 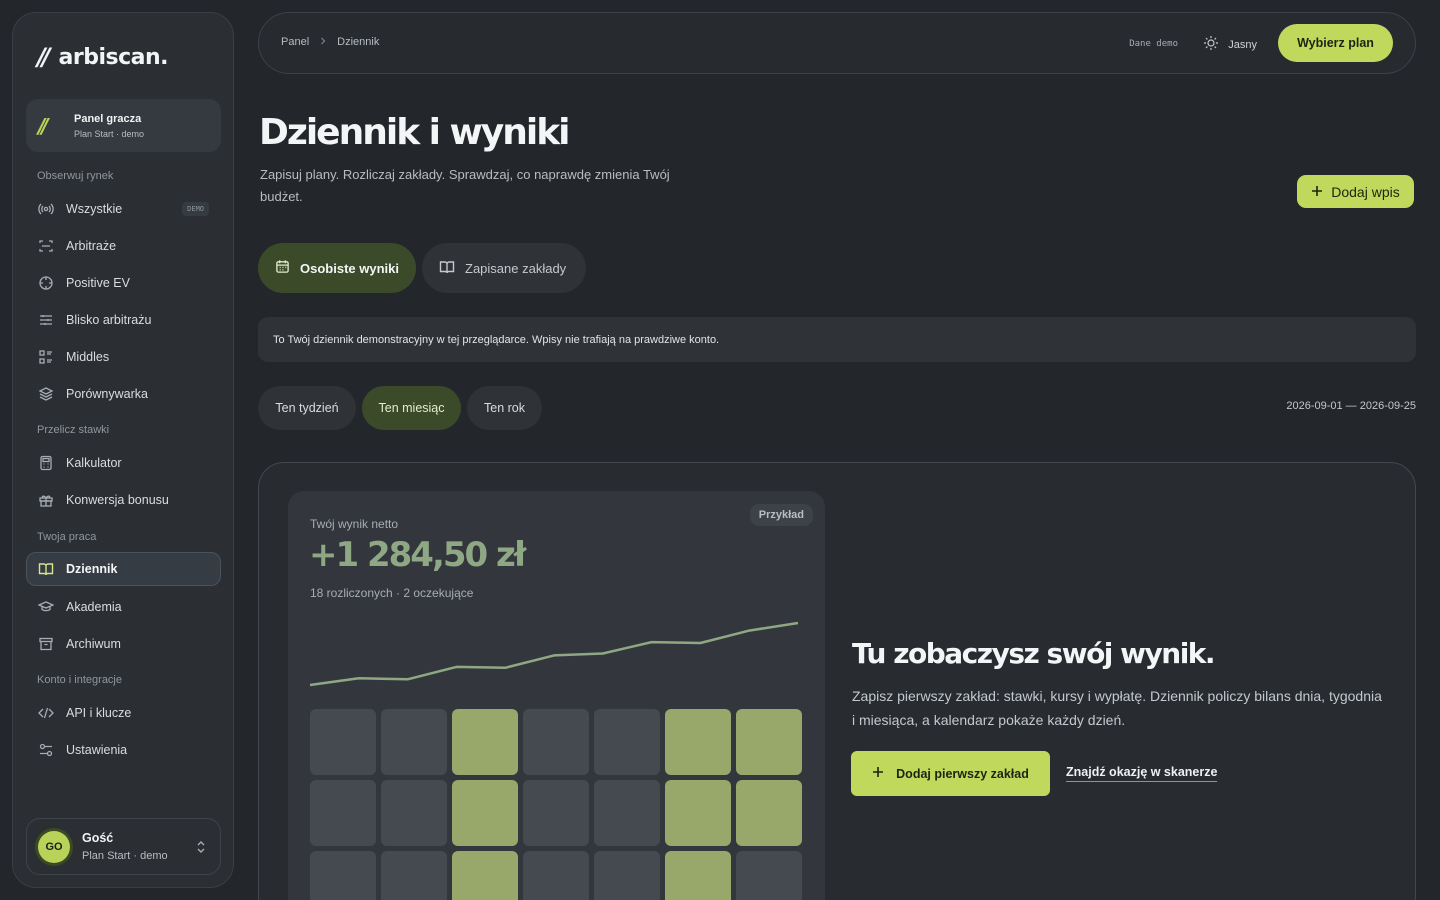 What do you see at coordinates (97, 750) in the screenshot?
I see `sidebar-item-label: Ustawienia` at bounding box center [97, 750].